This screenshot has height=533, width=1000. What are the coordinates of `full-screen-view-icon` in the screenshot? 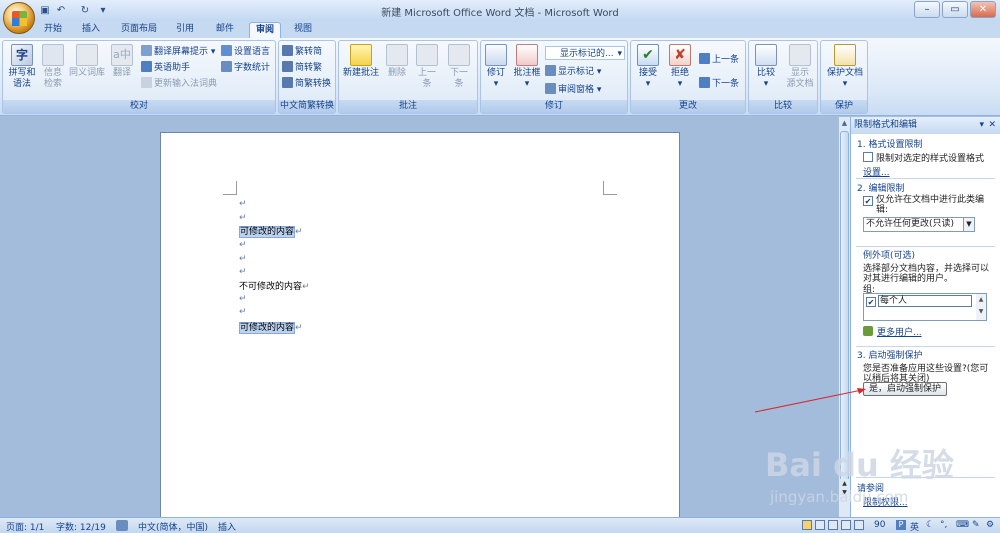 It's located at (820, 525).